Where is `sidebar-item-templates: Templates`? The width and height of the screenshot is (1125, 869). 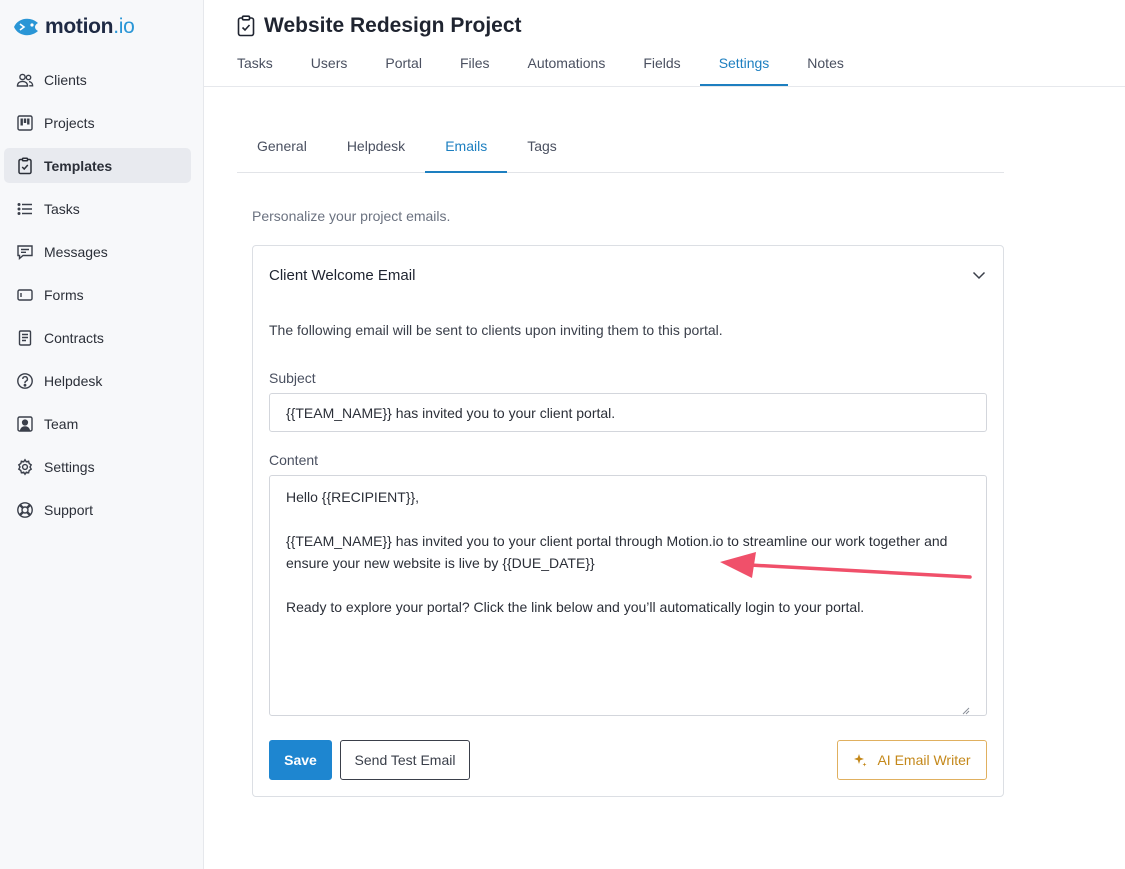 sidebar-item-templates: Templates is located at coordinates (97, 165).